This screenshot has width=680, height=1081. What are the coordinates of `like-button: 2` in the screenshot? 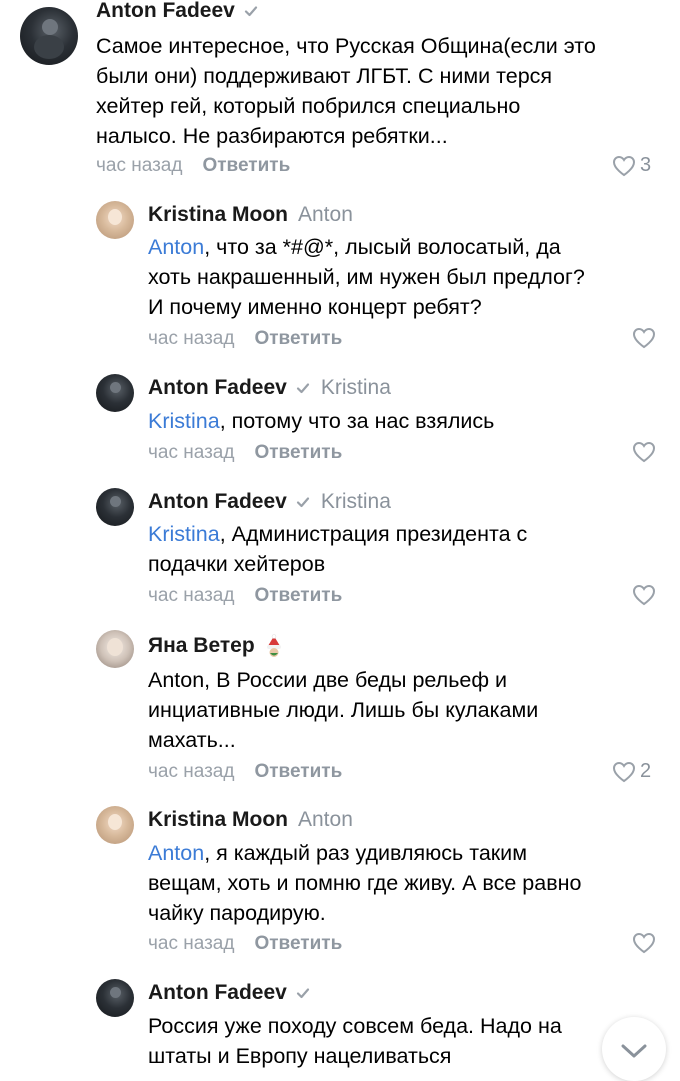 It's located at (631, 771).